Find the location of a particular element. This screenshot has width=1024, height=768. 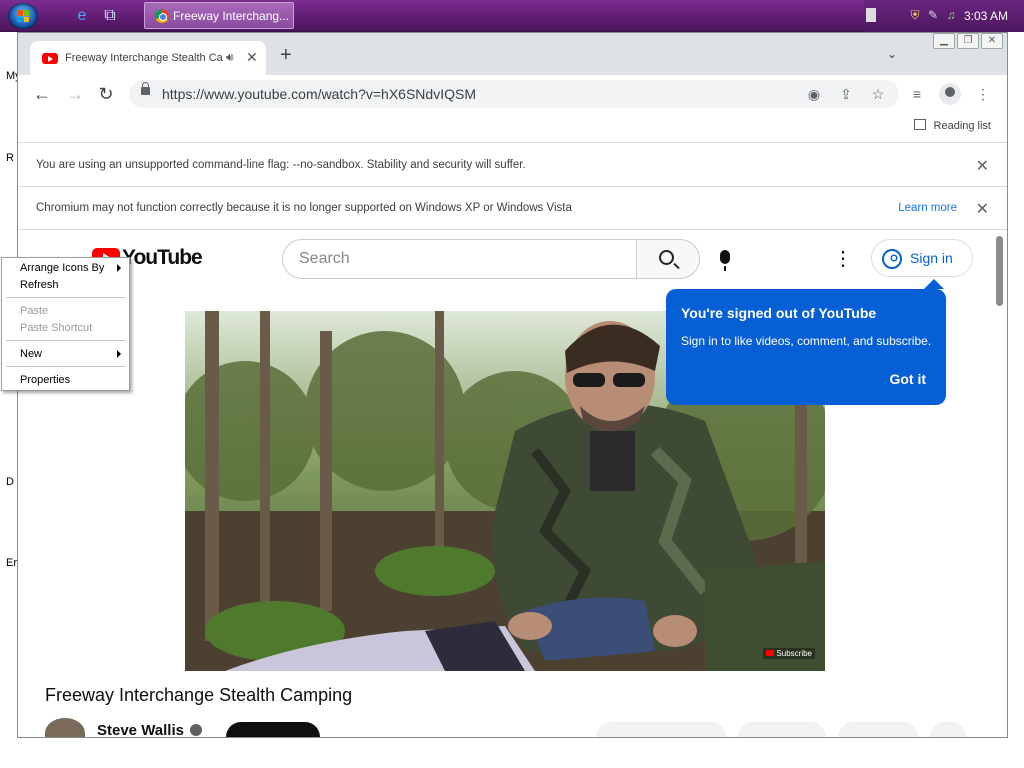

menu-item-properties: Properties is located at coordinates (45, 380).